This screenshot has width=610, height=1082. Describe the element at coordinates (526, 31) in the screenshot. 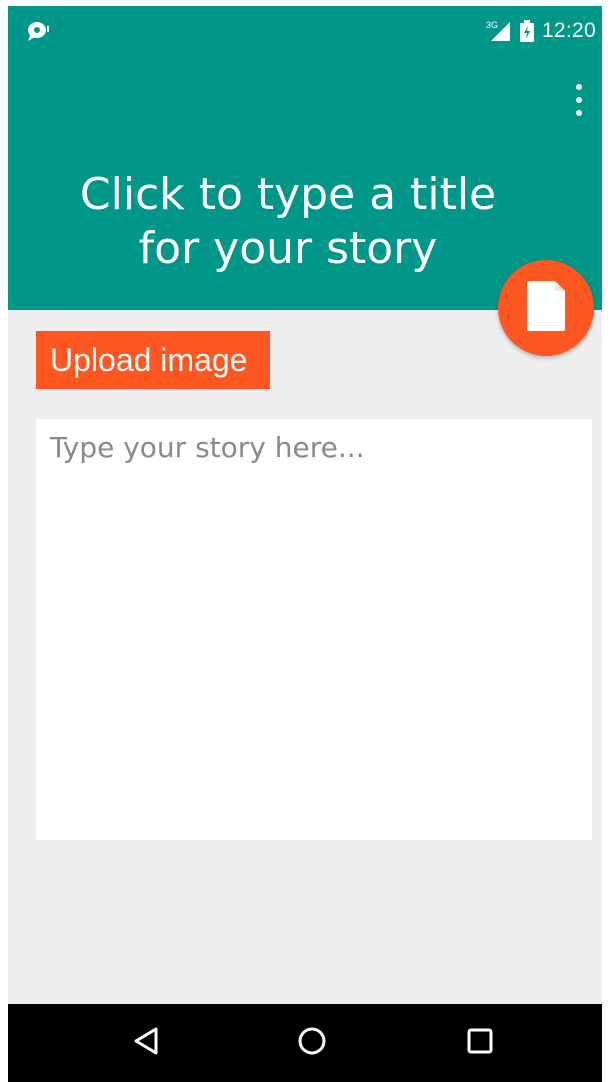

I see `battery-charging-icon` at that location.